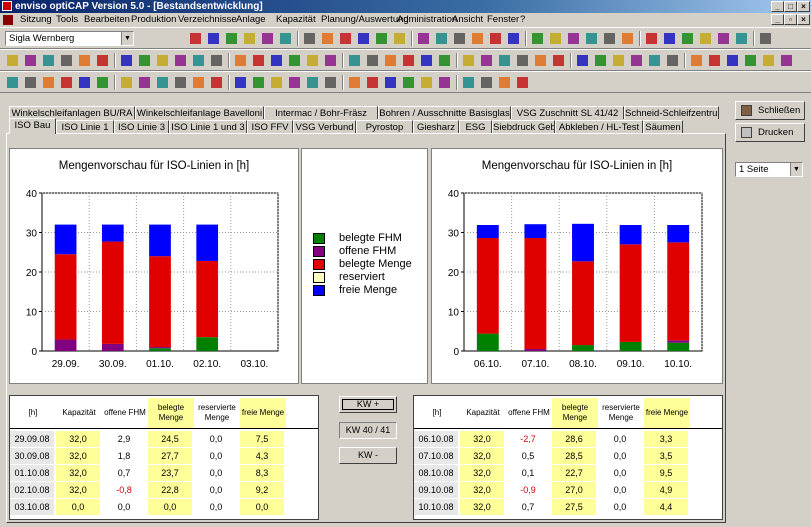  Describe the element at coordinates (503, 20) in the screenshot. I see `menu-item-11: Fenster` at that location.